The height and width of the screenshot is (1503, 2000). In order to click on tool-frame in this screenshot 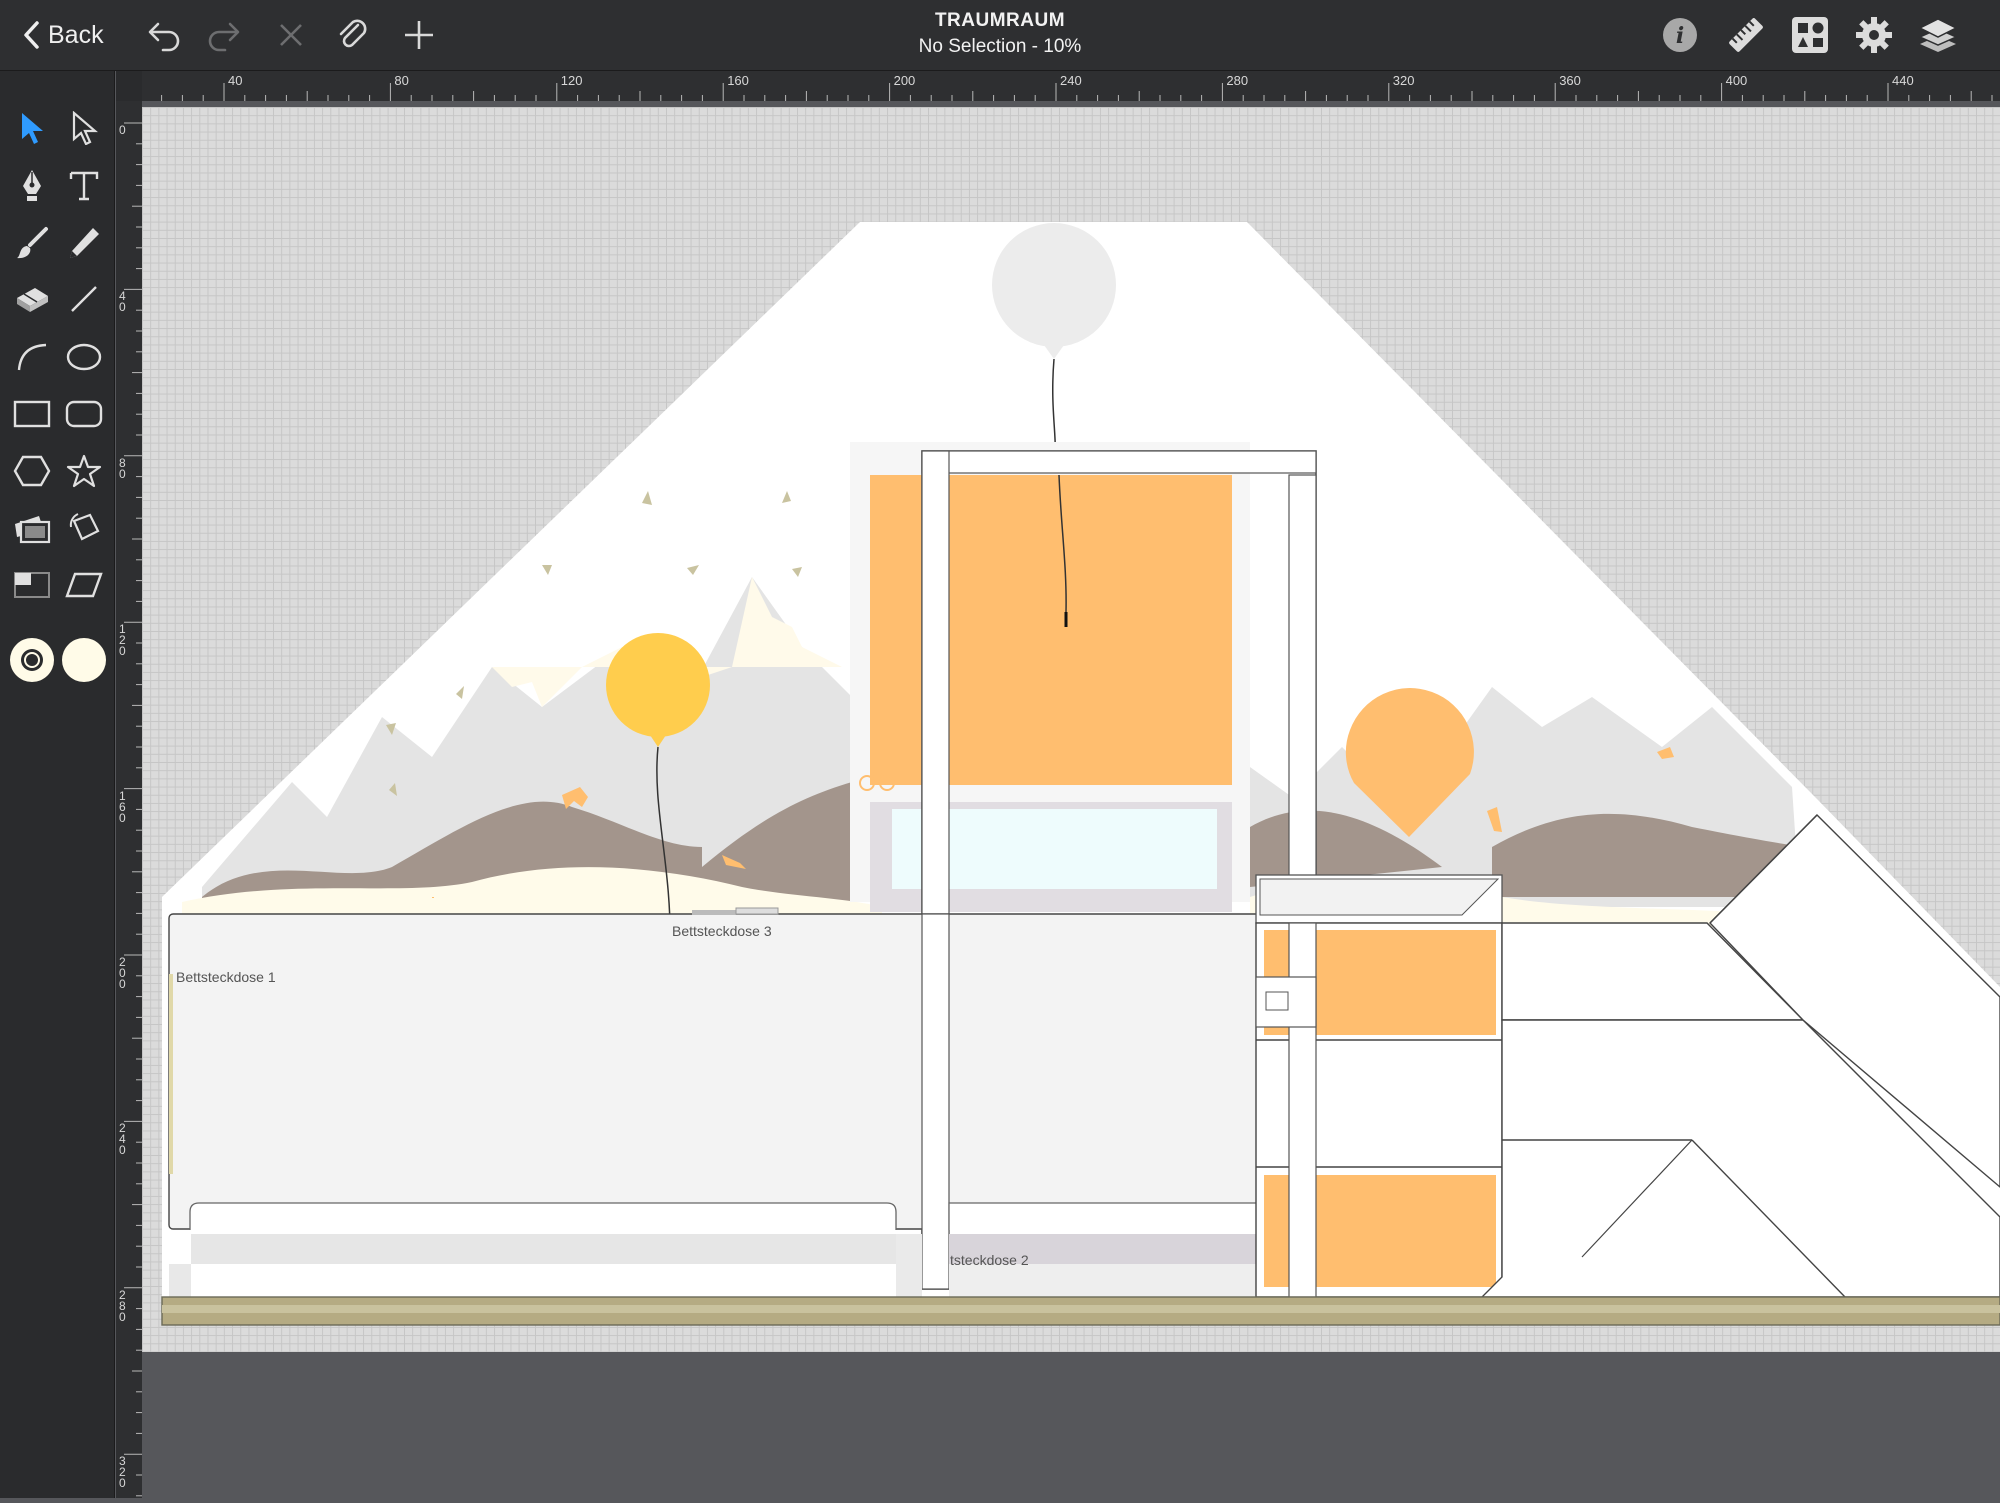, I will do `click(32, 585)`.